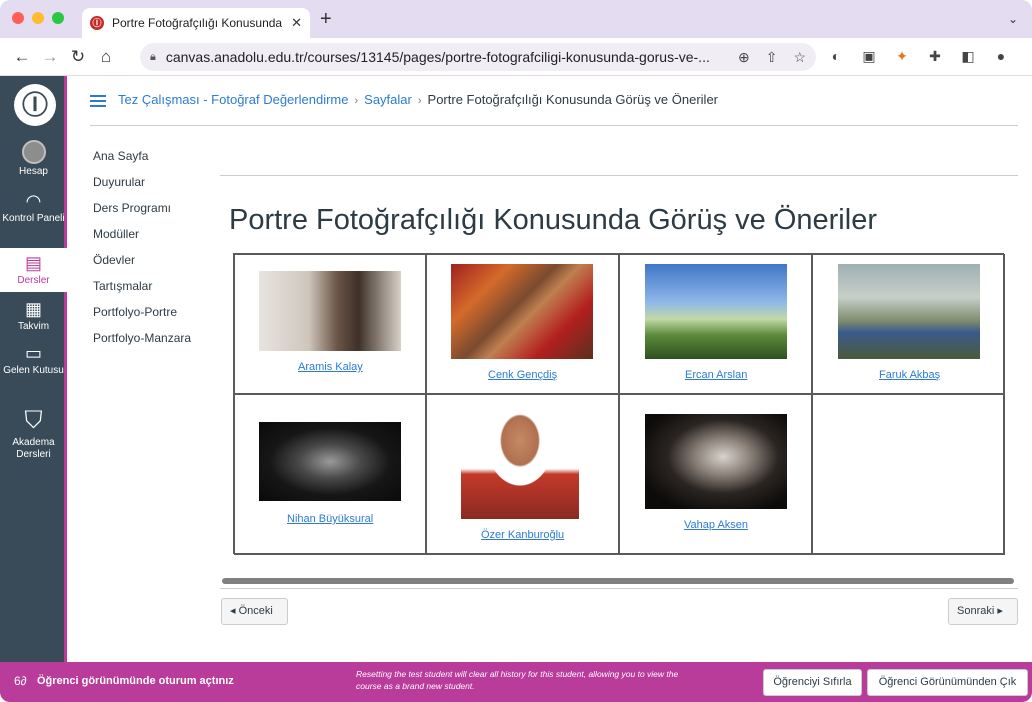  Describe the element at coordinates (516, 19) in the screenshot. I see `tab-bar: Ⓘ Portre Fotoğrafçılığı Konusunda ✕ + ⌄` at that location.